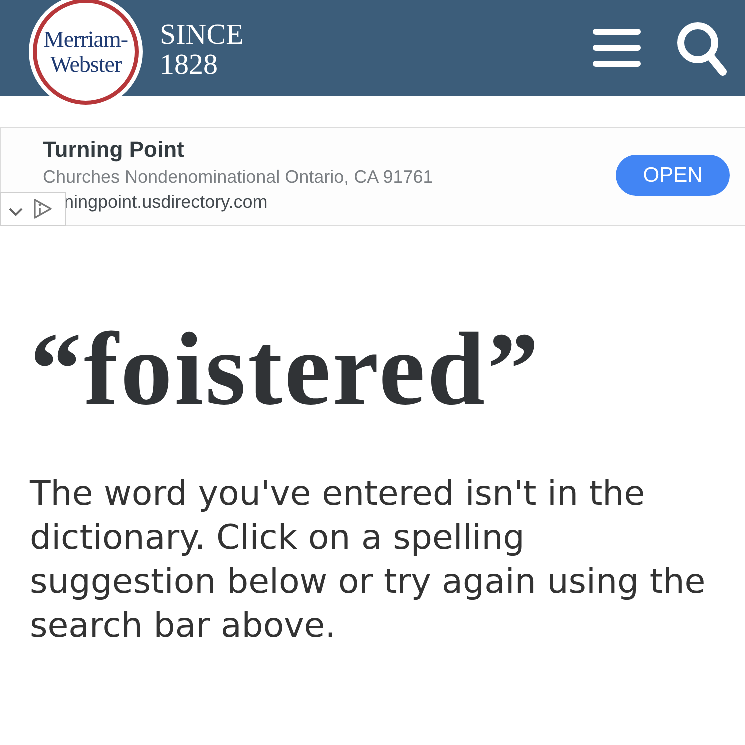 The width and height of the screenshot is (745, 745). Describe the element at coordinates (702, 49) in the screenshot. I see `search-icon` at that location.